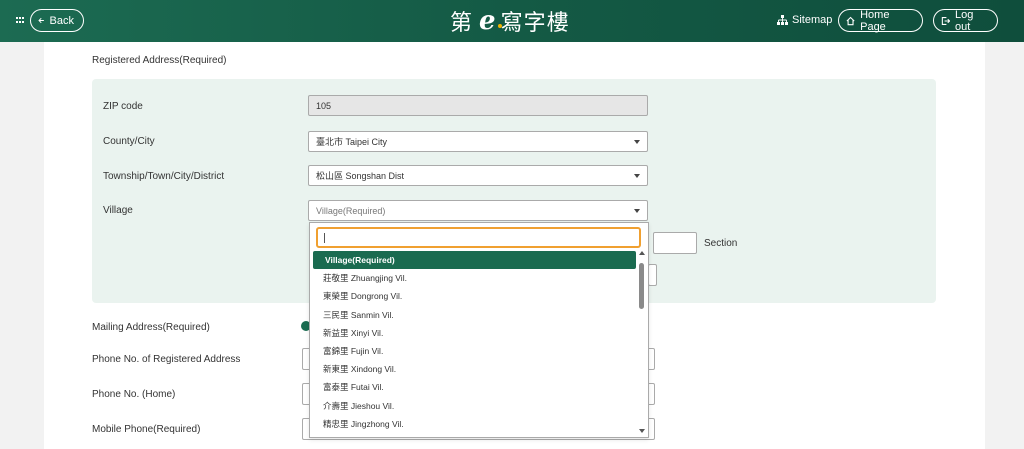  I want to click on back-button: Back, so click(57, 20).